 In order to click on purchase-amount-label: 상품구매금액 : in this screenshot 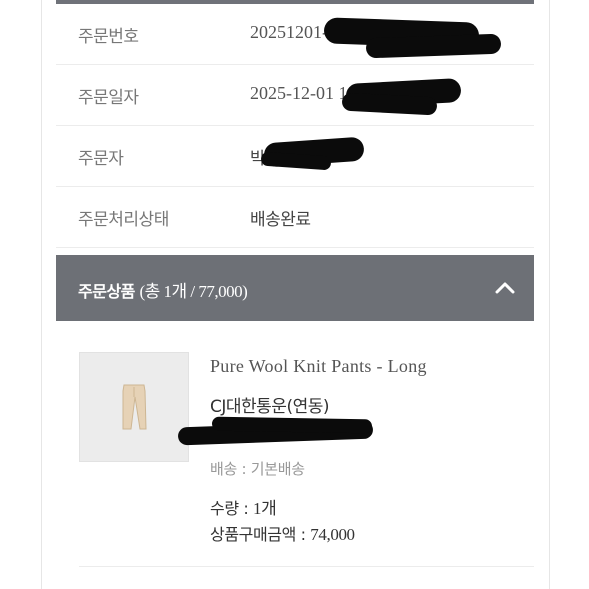, I will do `click(260, 534)`.